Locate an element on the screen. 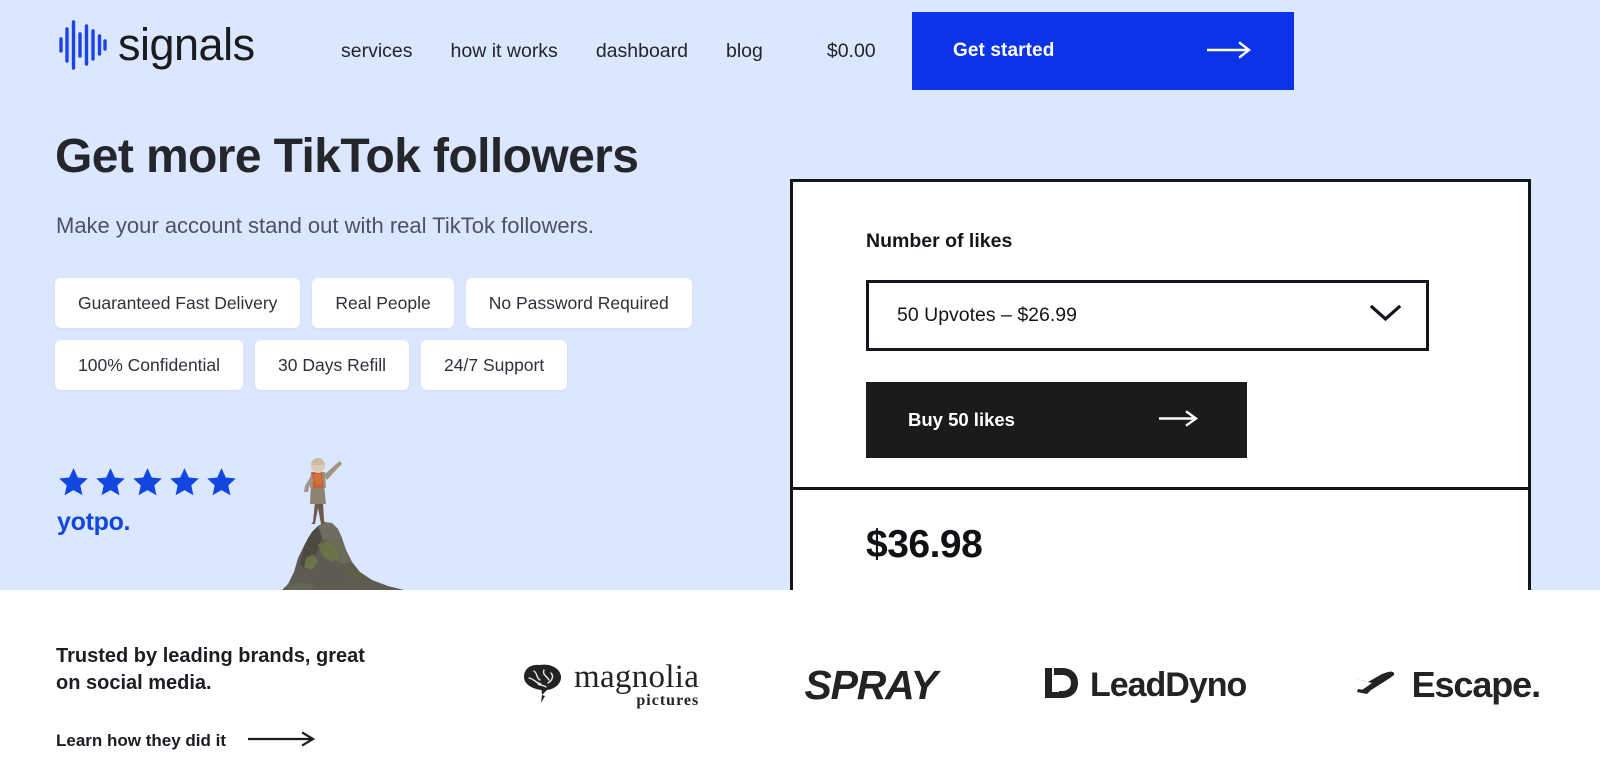 This screenshot has width=1600, height=775. brand-subtitle-pictures: pictures is located at coordinates (668, 700).